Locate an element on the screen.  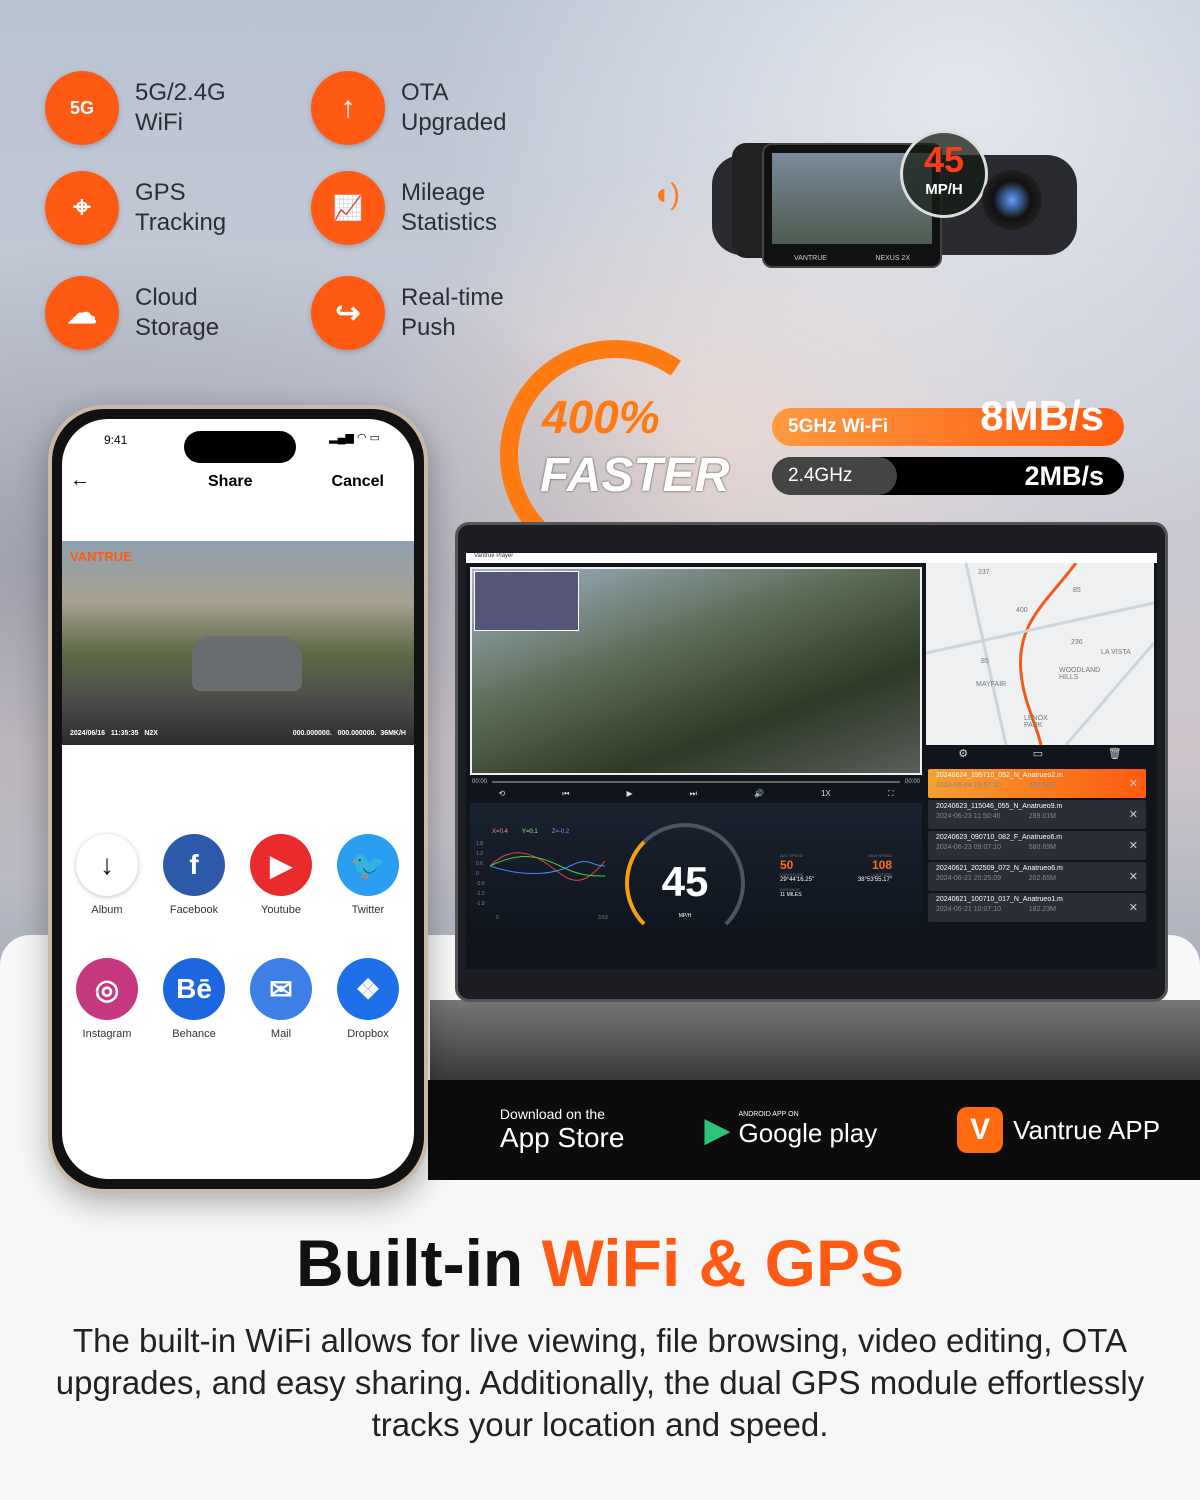
share-youtube: ▶ Youtube is located at coordinates (281, 875).